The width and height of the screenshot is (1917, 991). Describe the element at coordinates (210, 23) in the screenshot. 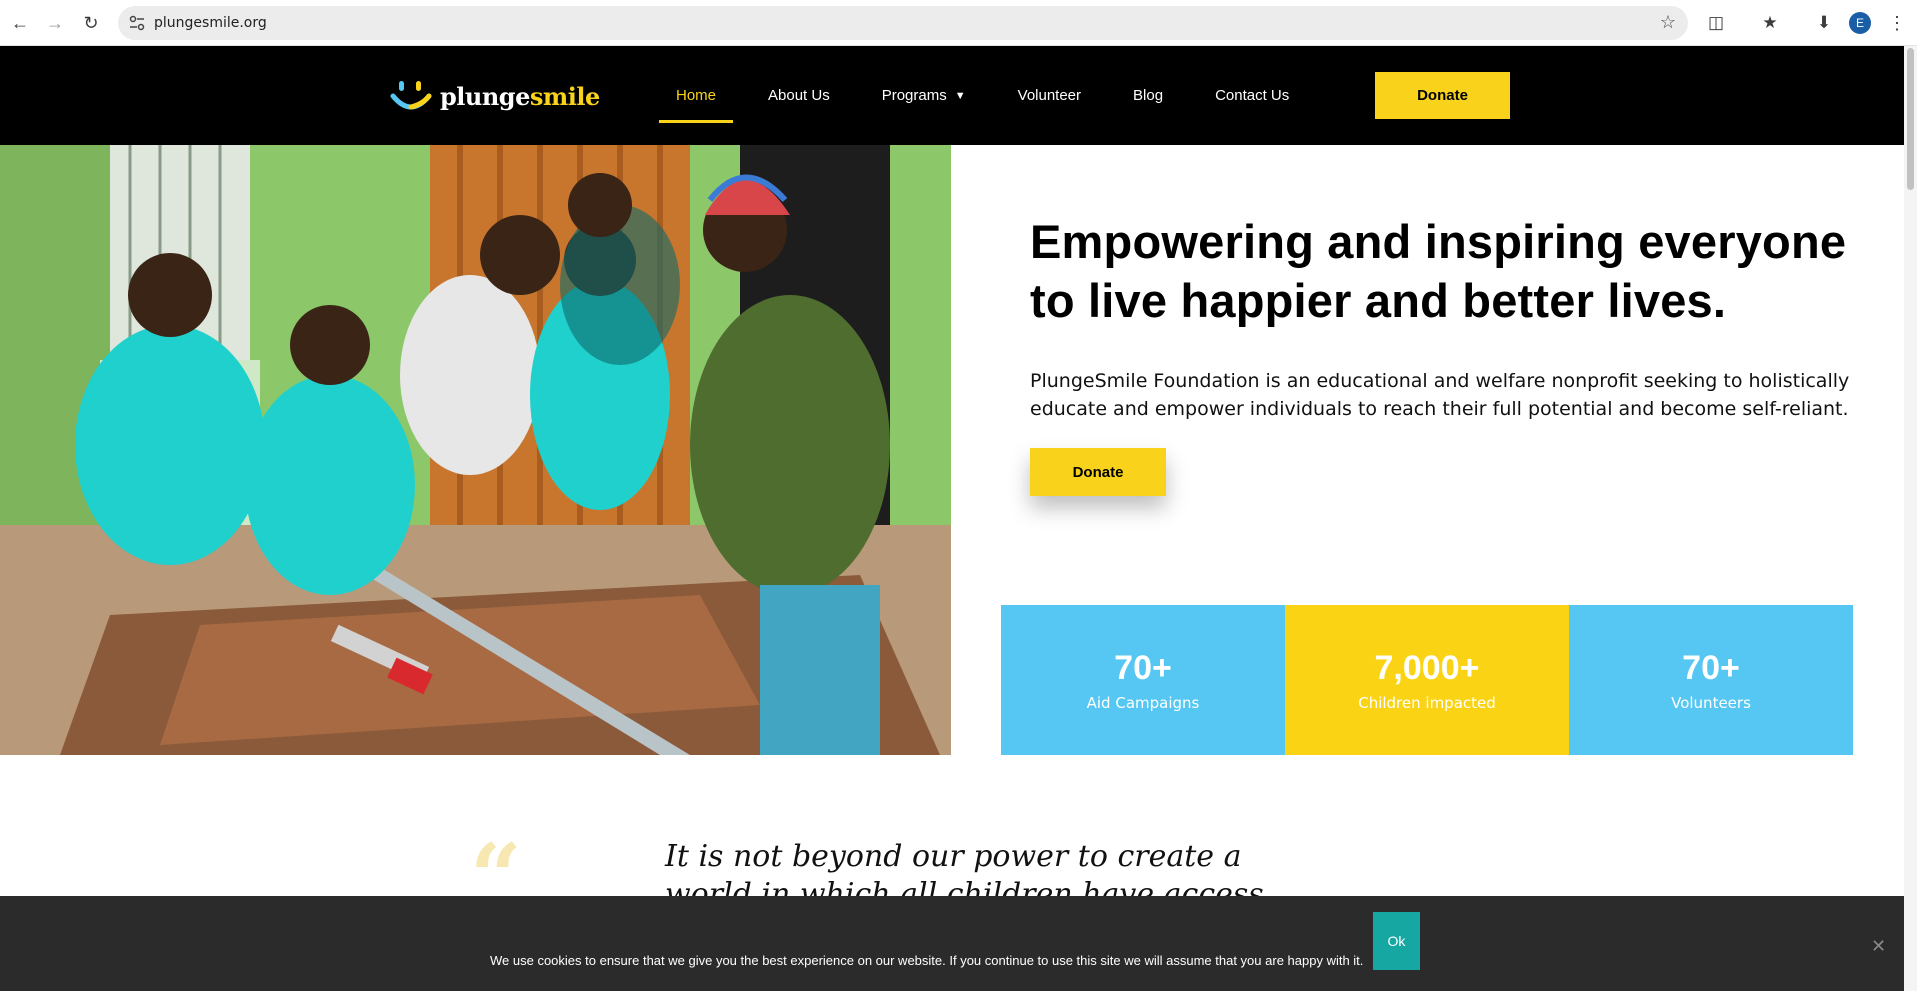

I see `url-text: plungesmile.org` at that location.